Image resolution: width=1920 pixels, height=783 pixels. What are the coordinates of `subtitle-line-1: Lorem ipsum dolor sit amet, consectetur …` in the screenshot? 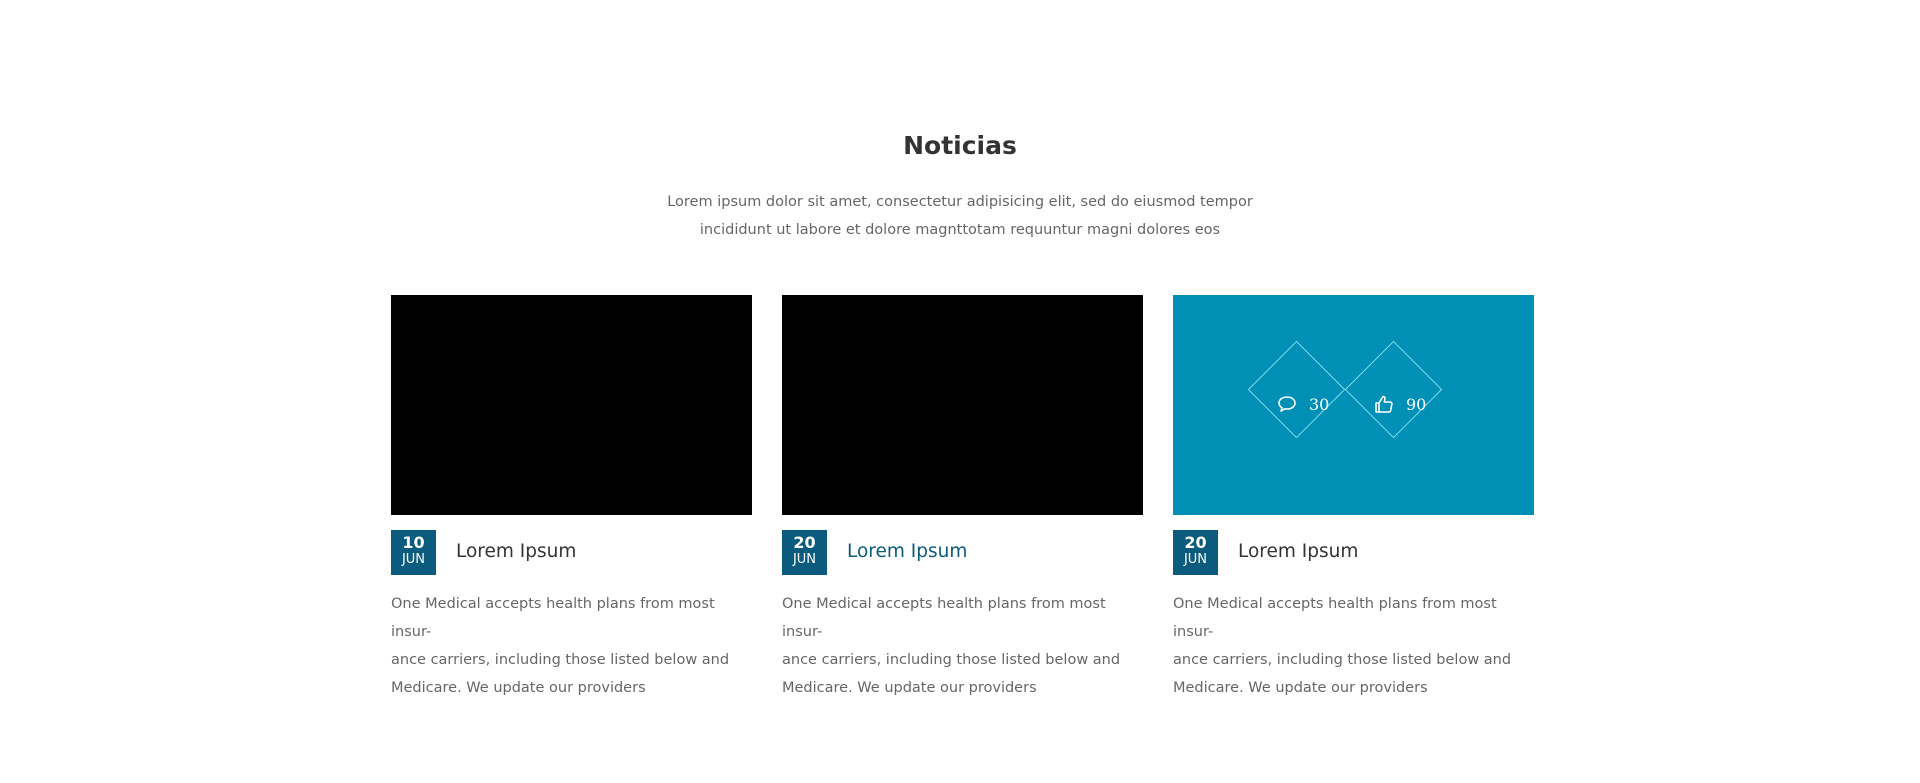 It's located at (960, 202).